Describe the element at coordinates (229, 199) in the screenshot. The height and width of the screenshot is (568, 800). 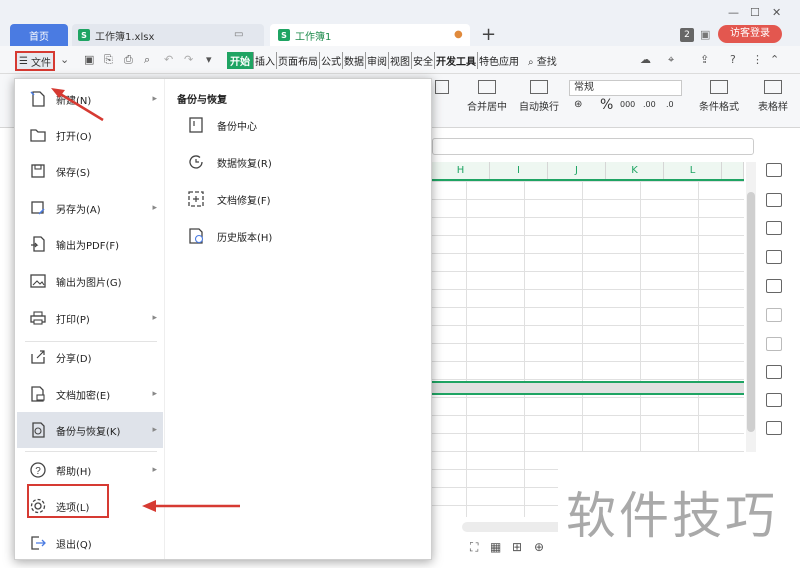
I see `submenu-doc-repair: 文档修复(F)` at that location.